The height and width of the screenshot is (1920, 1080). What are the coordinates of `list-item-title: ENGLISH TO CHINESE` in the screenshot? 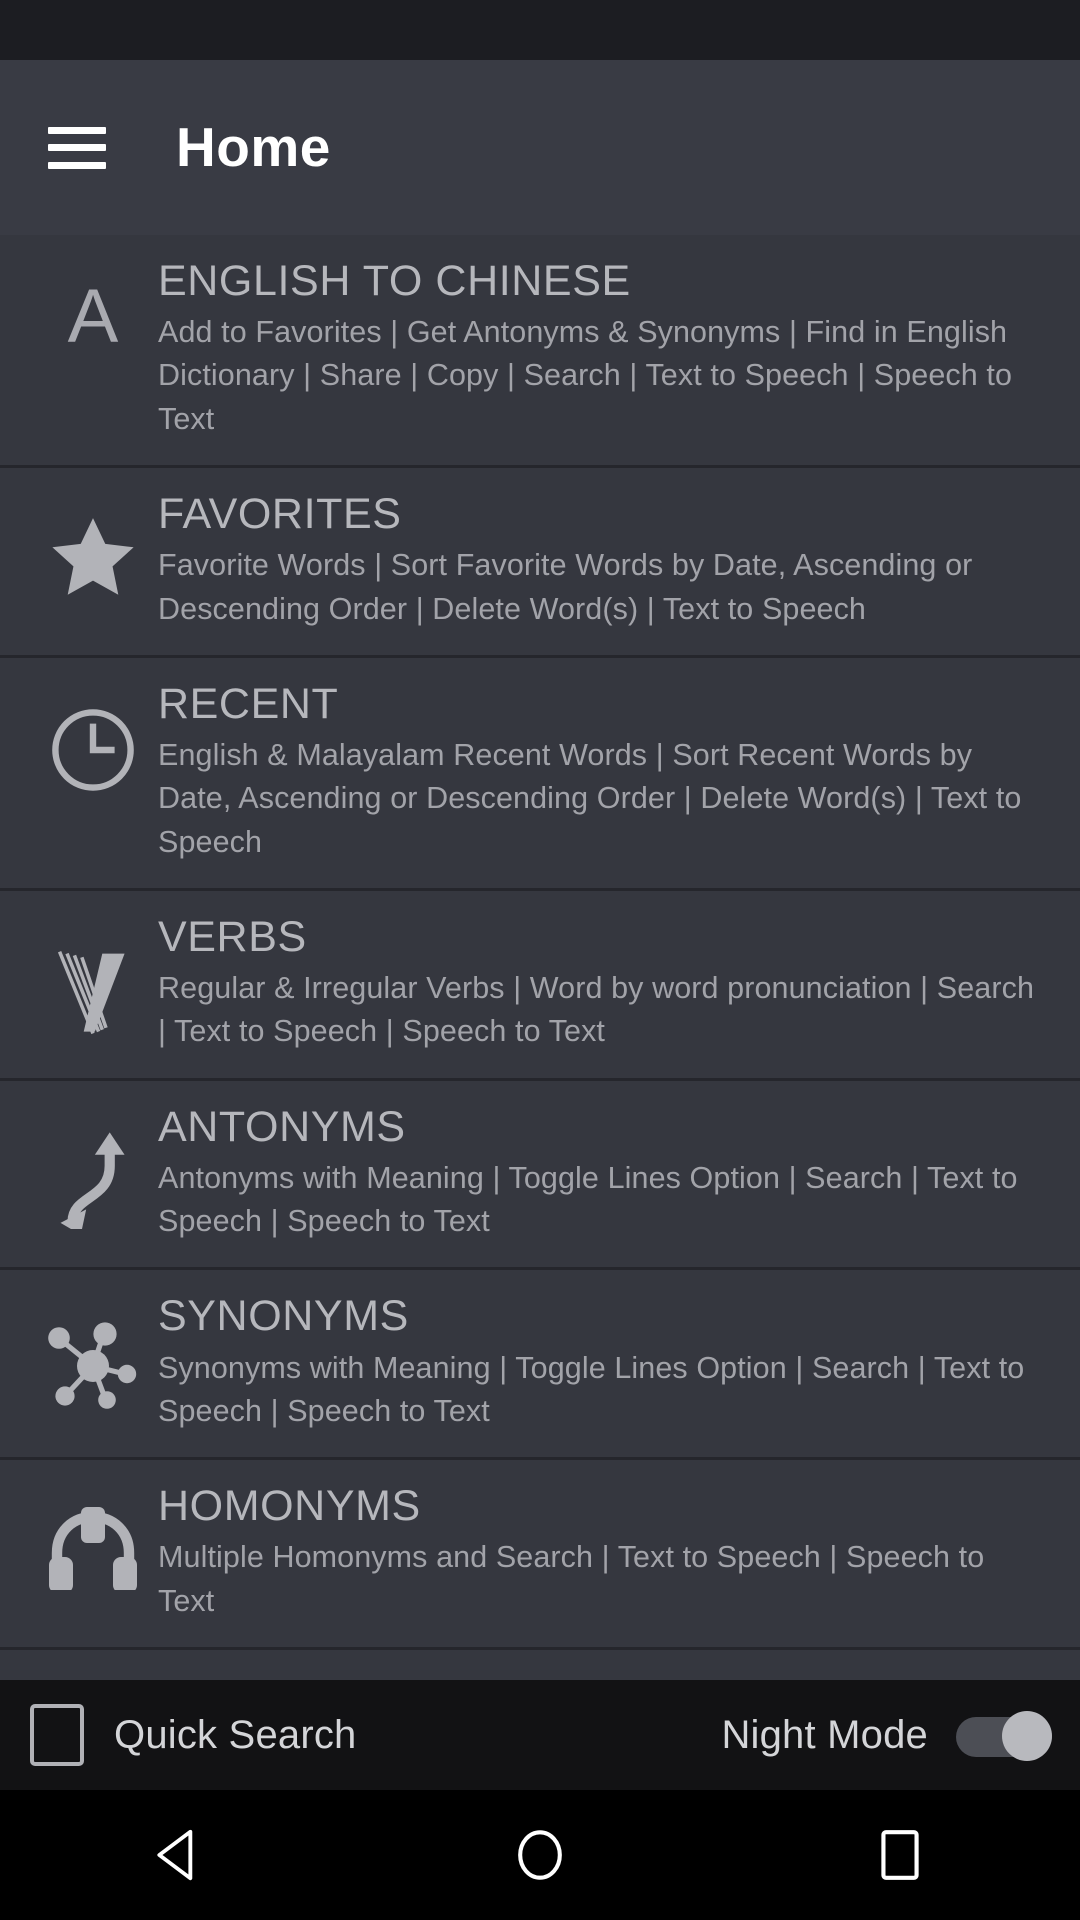 It's located at (394, 281).